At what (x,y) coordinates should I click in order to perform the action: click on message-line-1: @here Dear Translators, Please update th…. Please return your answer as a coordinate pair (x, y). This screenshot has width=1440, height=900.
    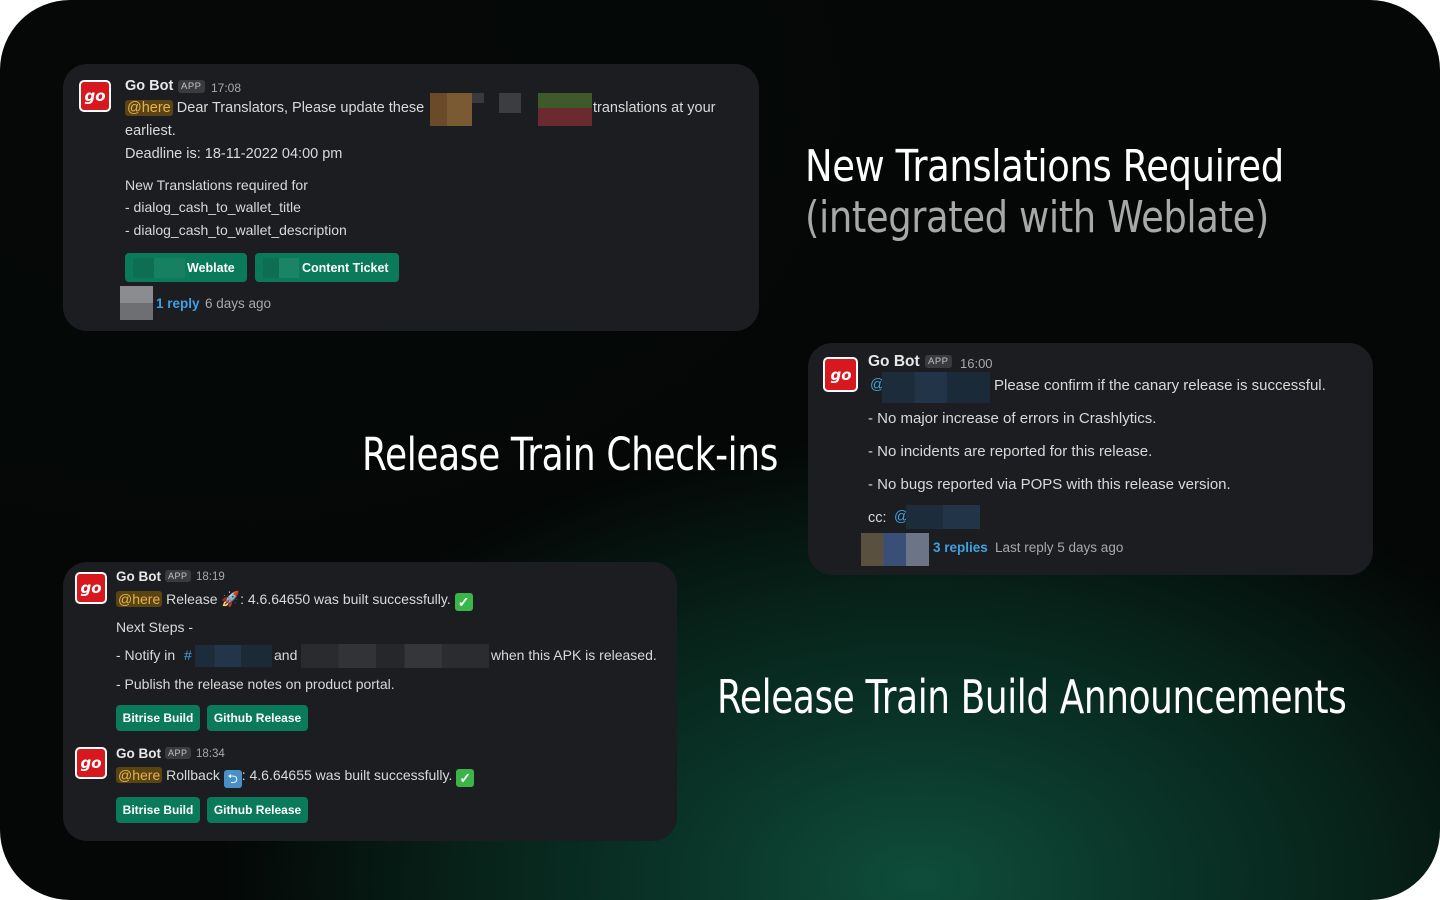
    Looking at the image, I should click on (275, 108).